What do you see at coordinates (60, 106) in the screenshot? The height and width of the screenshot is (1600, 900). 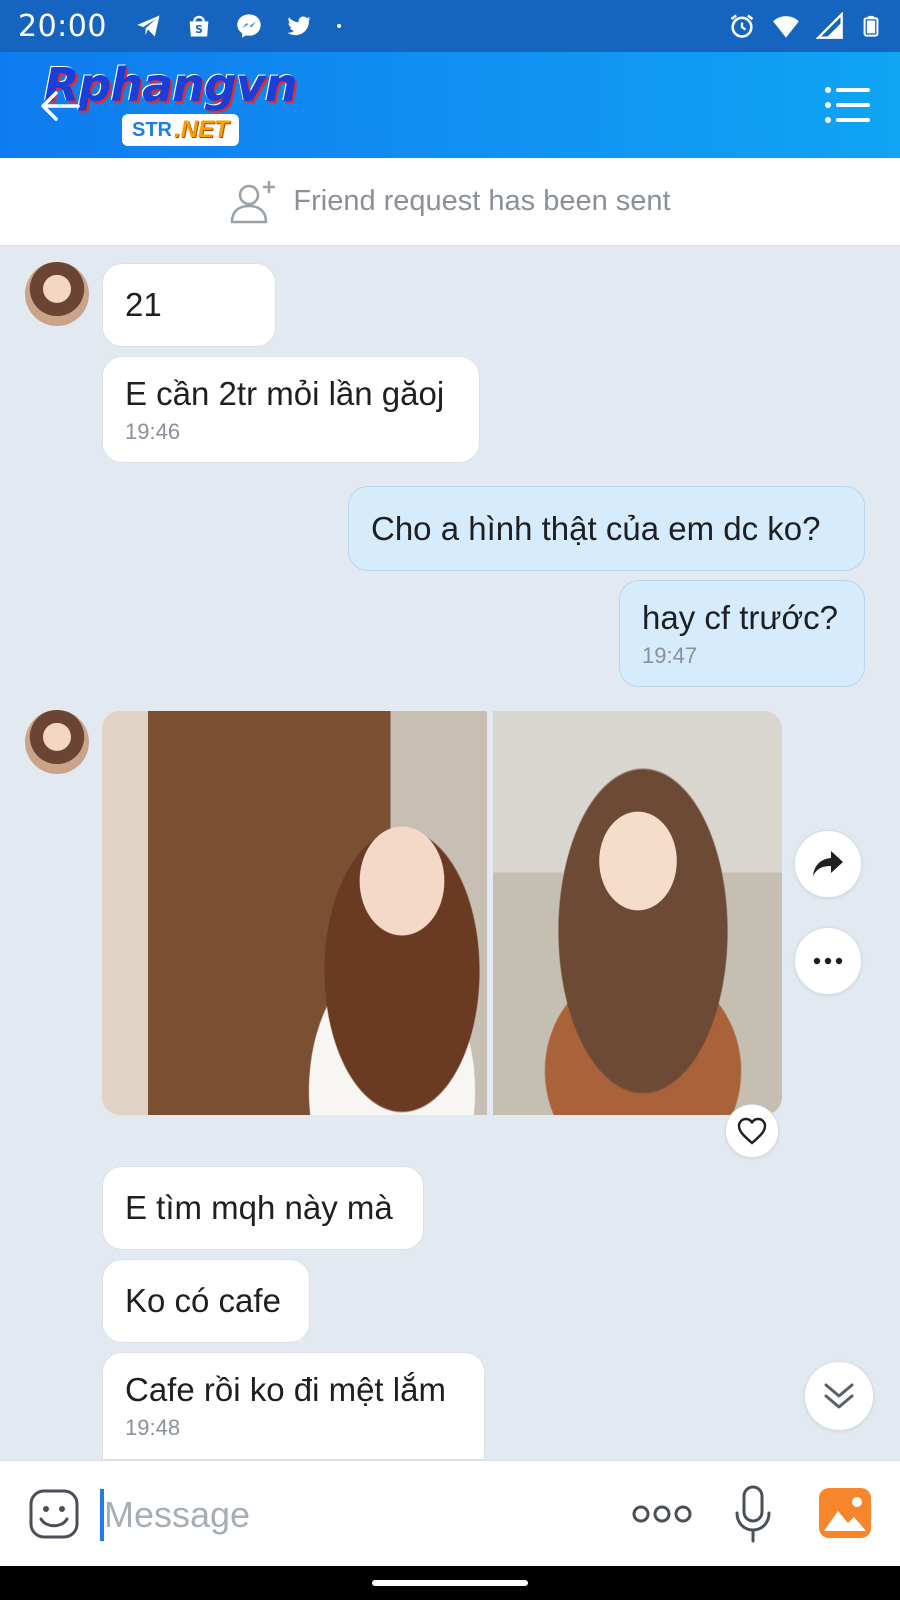 I see `back-arrow-icon` at bounding box center [60, 106].